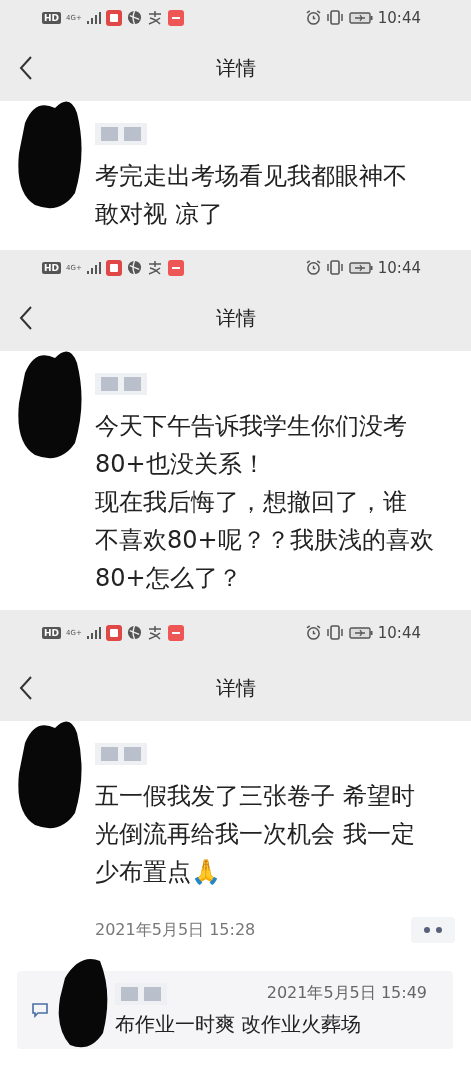  Describe the element at coordinates (255, 834) in the screenshot. I see `post-text: 五一假我发了三张卷子 希望时 光倒流再给我一次机会 我一定 少布置点🙏` at that location.